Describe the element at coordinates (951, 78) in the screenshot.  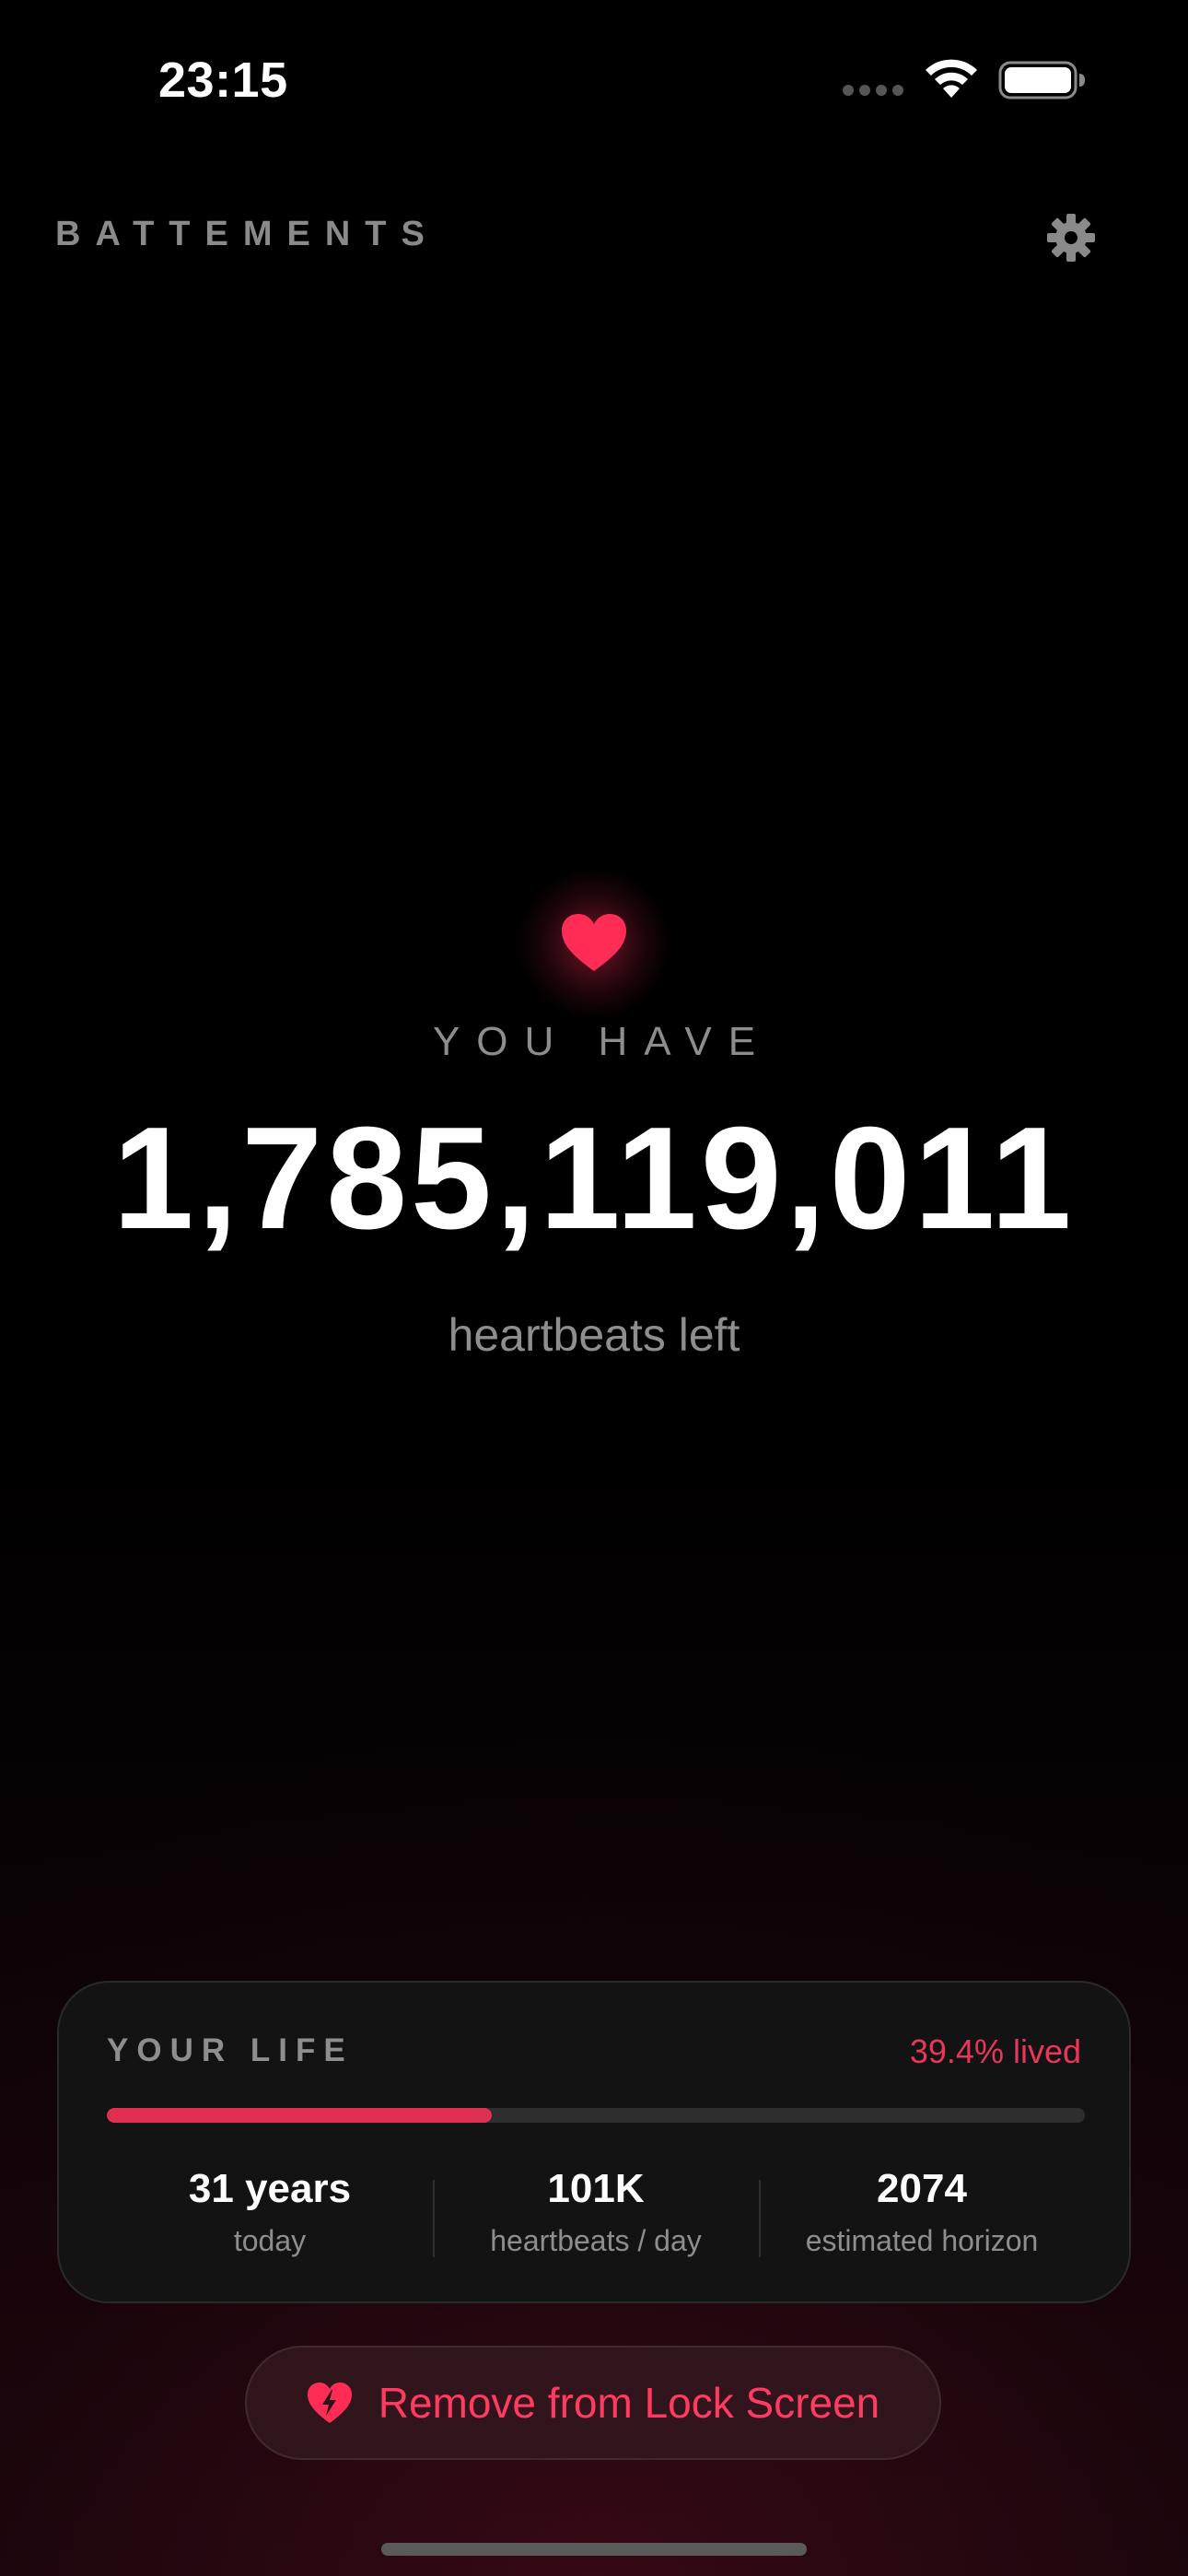
I see `wifi-icon` at that location.